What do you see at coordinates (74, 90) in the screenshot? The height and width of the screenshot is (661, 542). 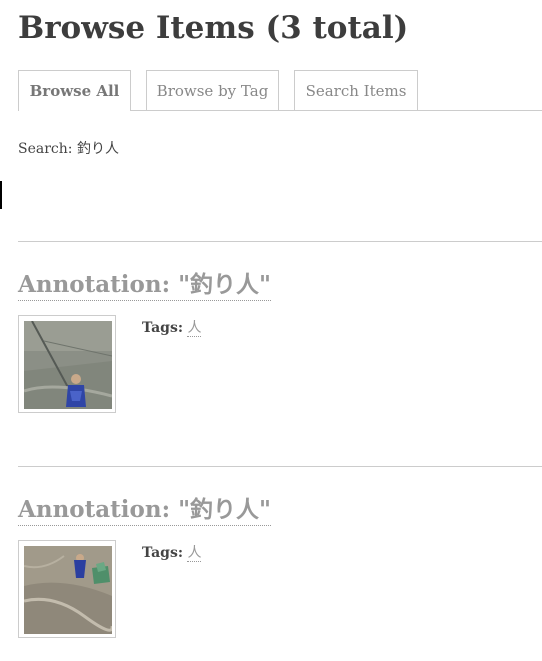 I see `tab-browse-all: Browse All` at bounding box center [74, 90].